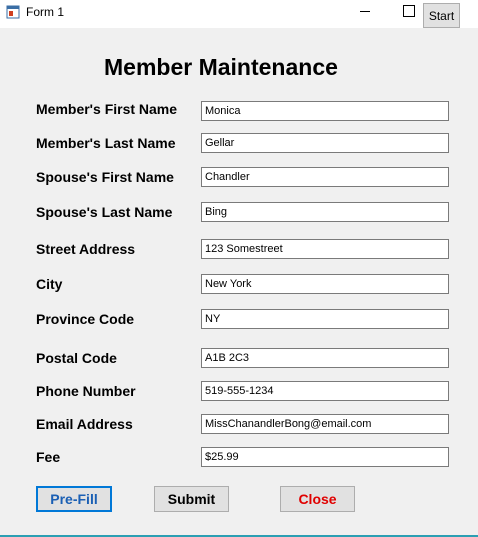 The width and height of the screenshot is (478, 537). I want to click on phone-number-label: Phone Number, so click(86, 391).